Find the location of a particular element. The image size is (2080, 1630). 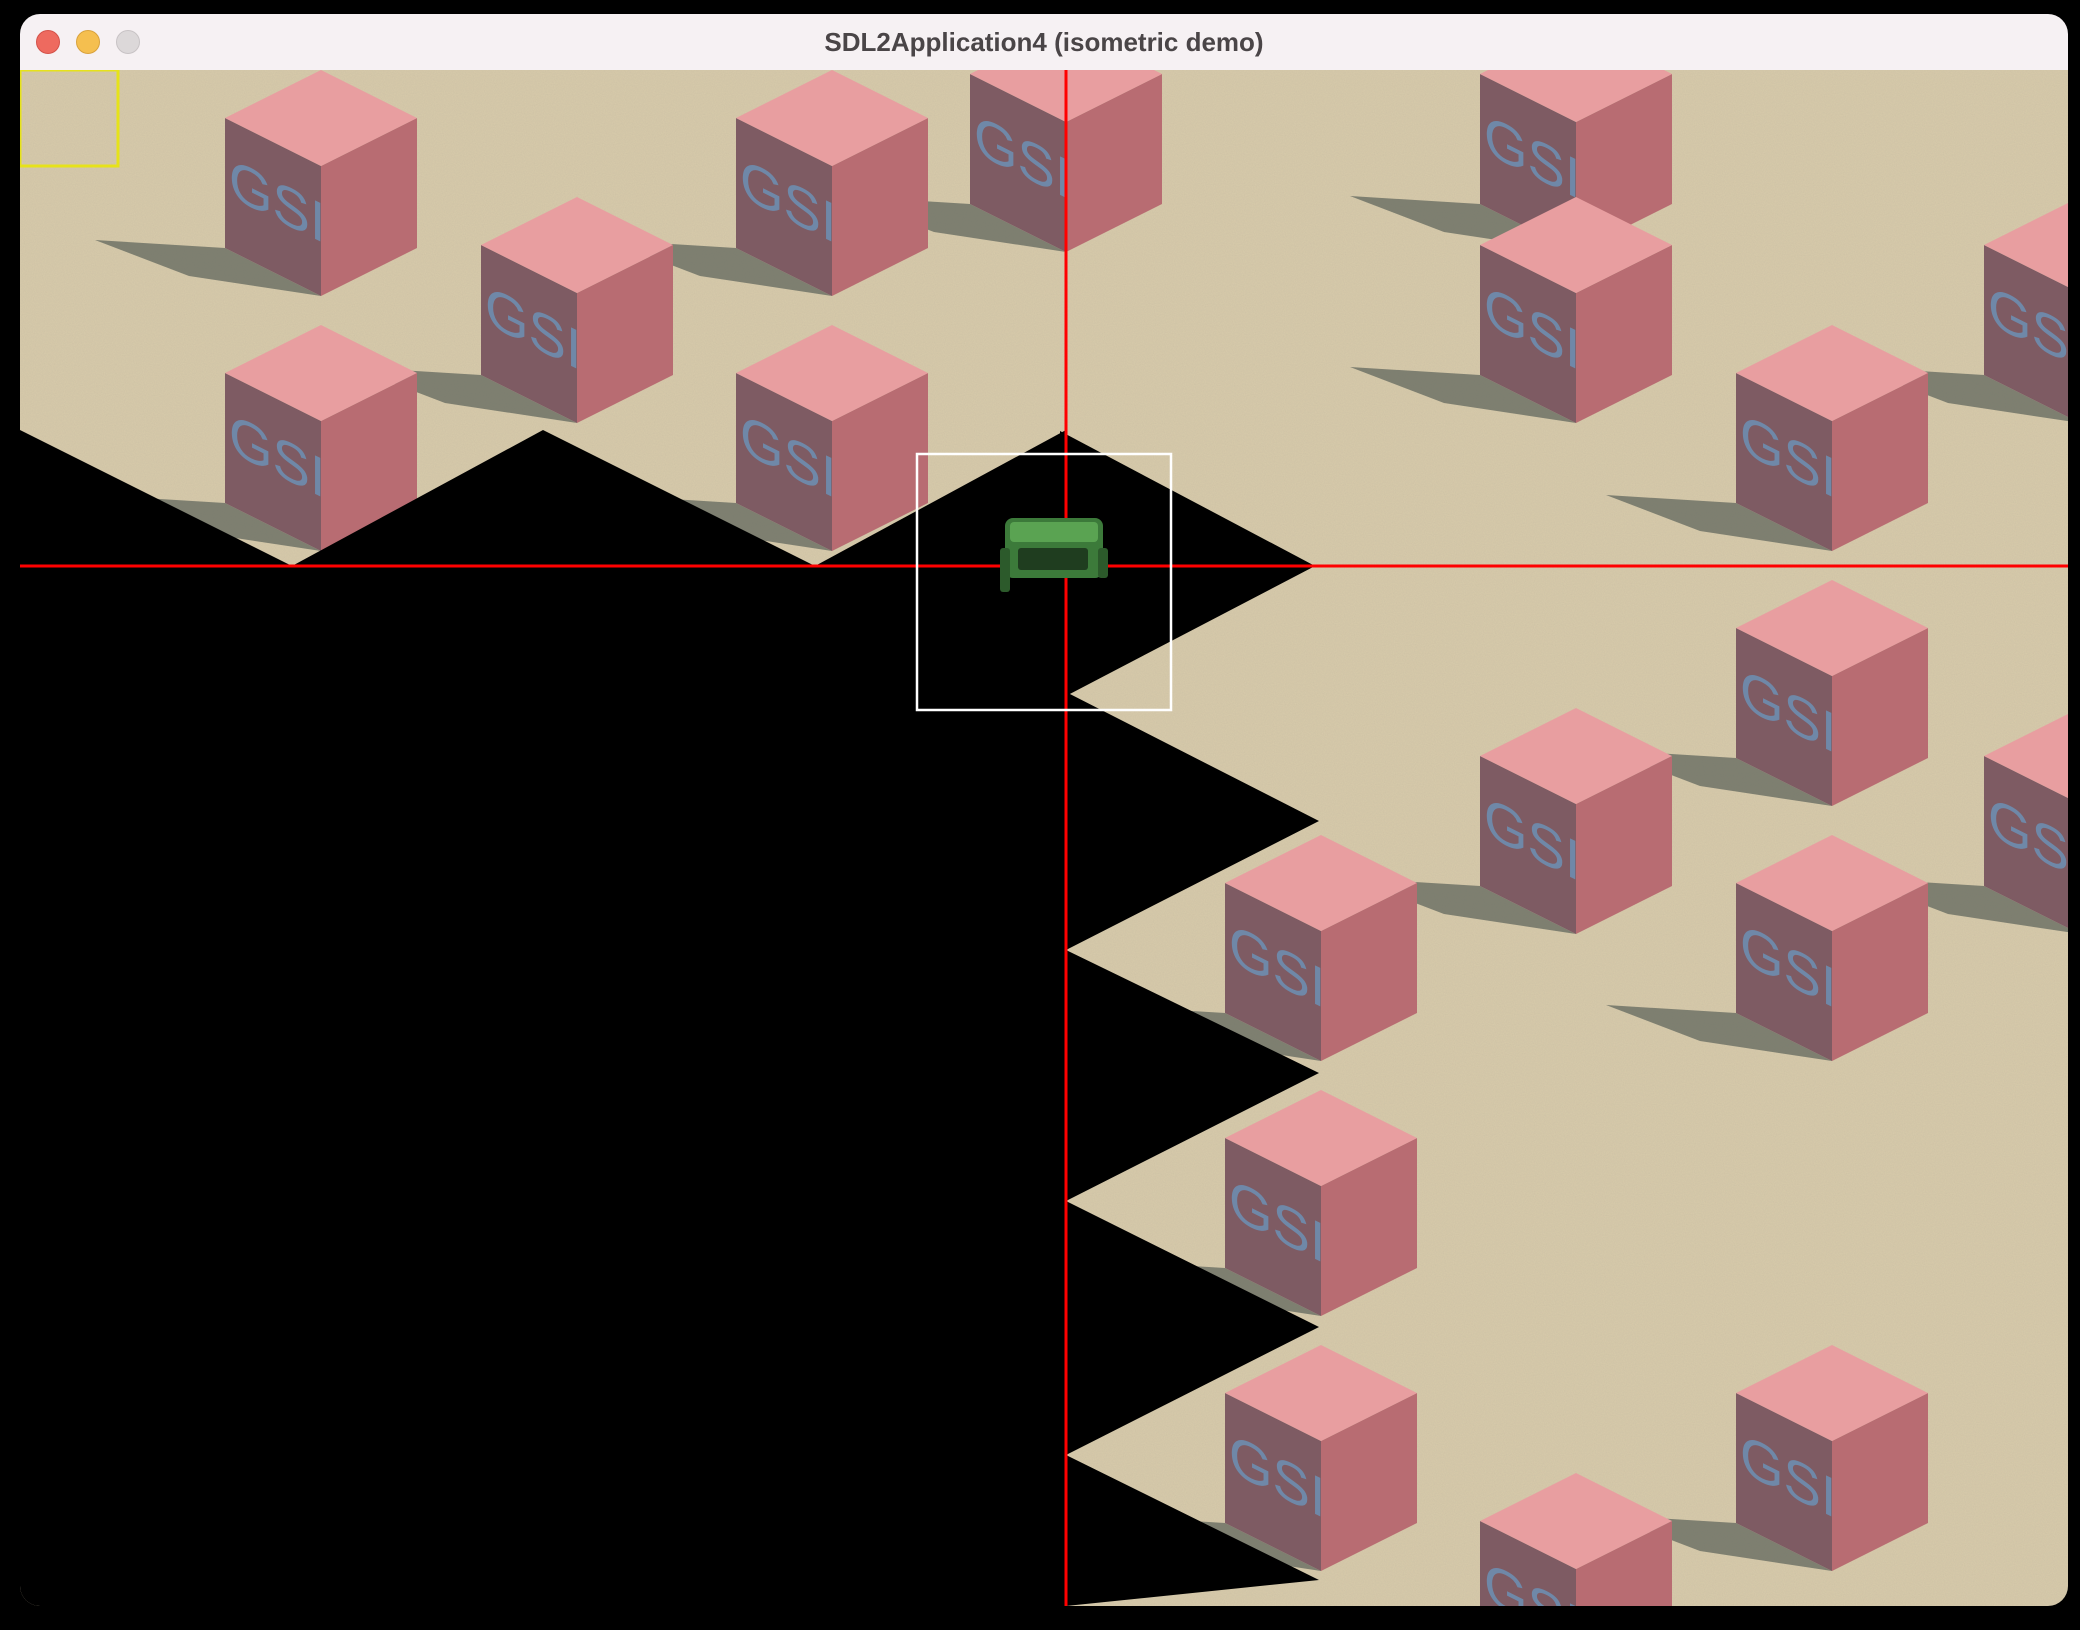

window-title: SDL2Application4 (isometric demo) is located at coordinates (1044, 42).